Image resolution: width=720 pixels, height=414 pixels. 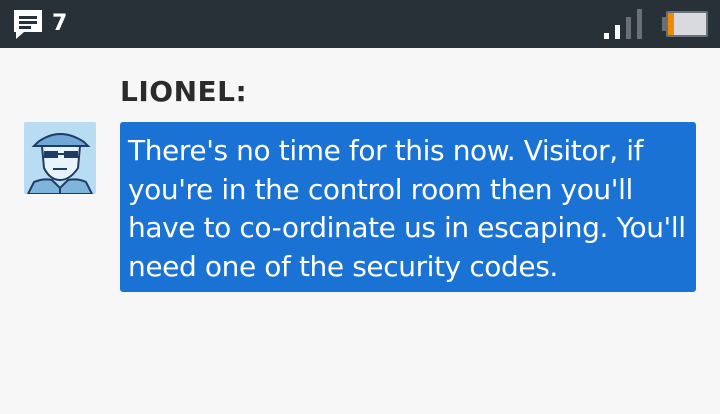 I want to click on battery-low-icon, so click(x=686, y=24).